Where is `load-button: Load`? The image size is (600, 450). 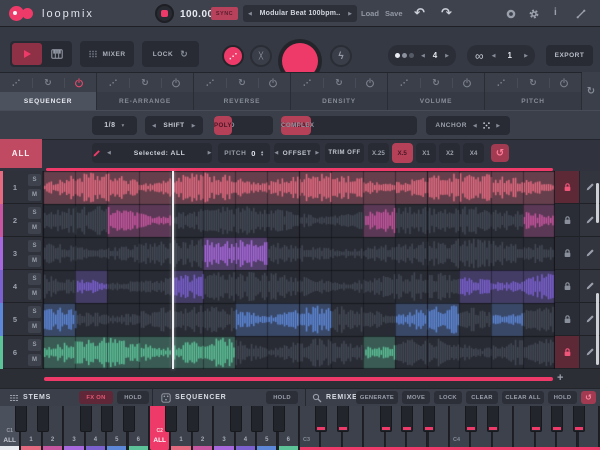
load-button: Load is located at coordinates (370, 13).